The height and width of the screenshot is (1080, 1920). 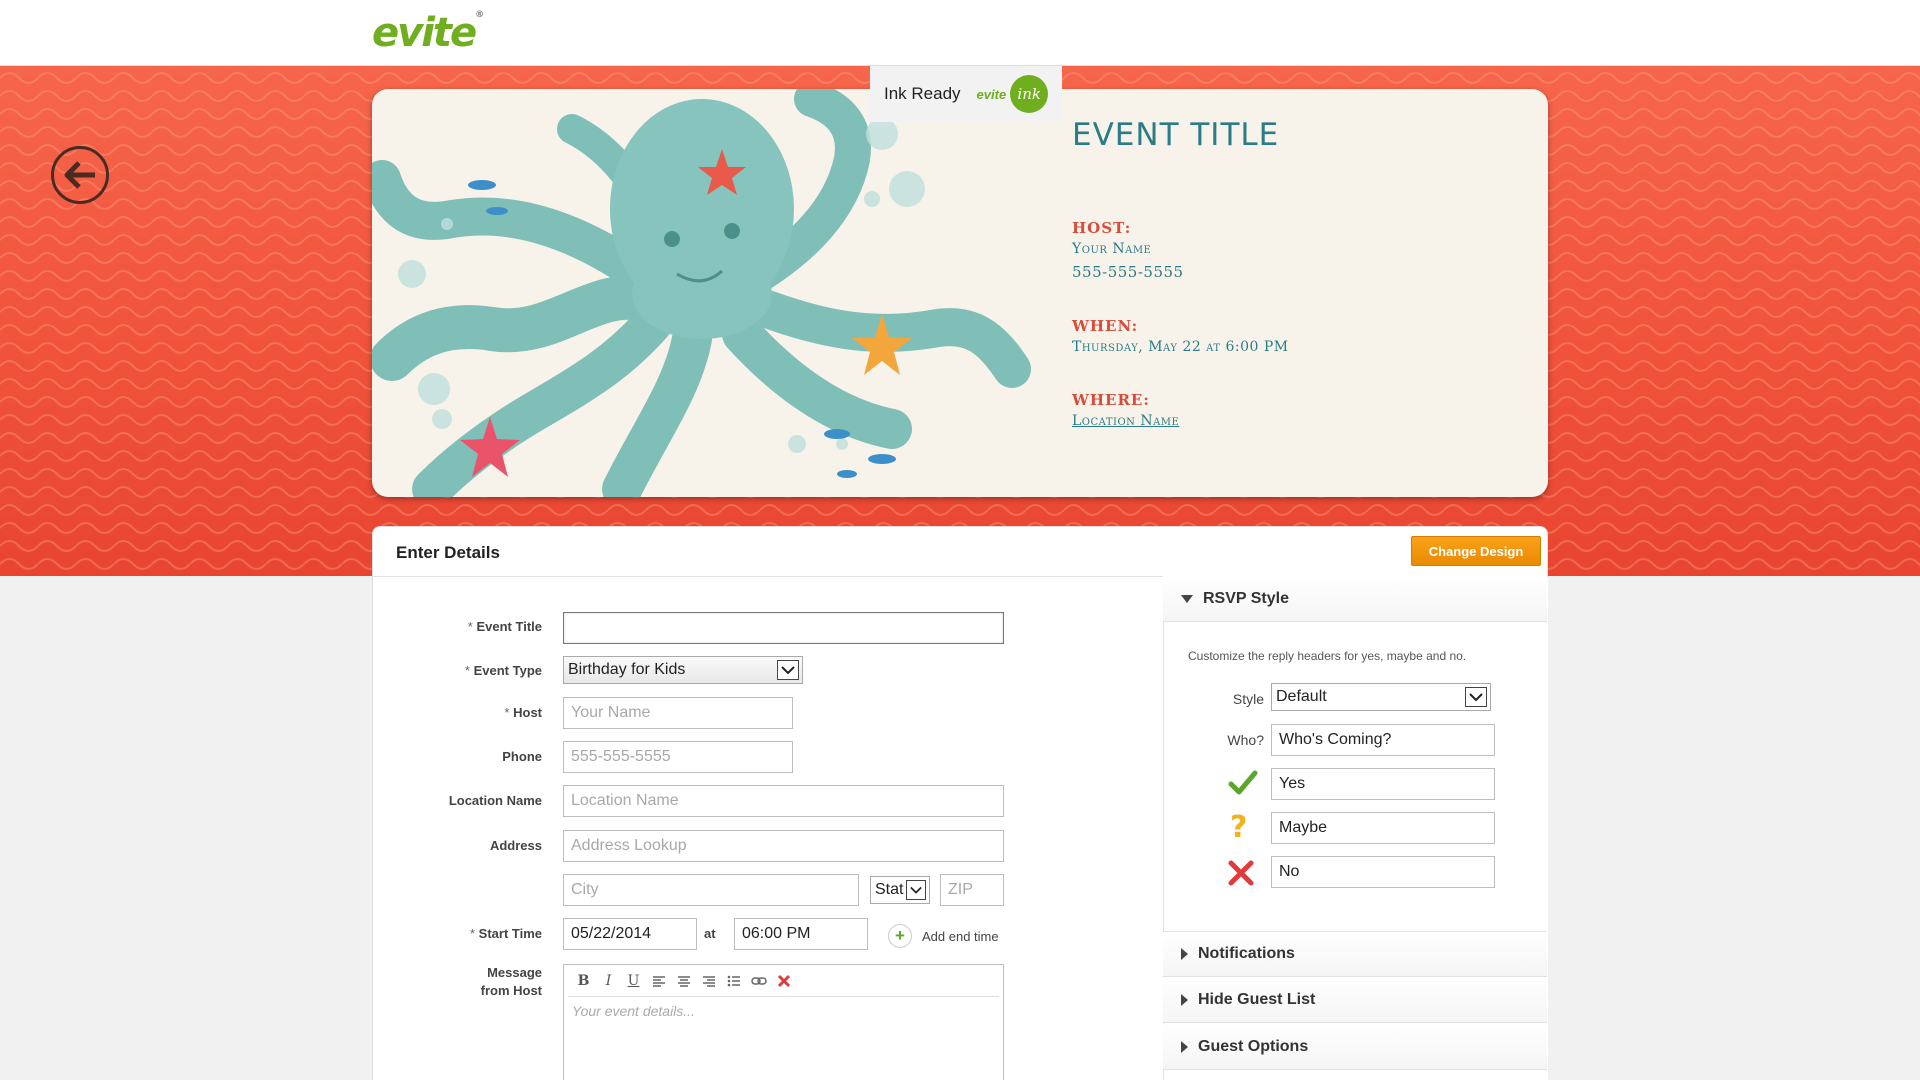 I want to click on rsvp-style-value: Default, so click(x=1301, y=696).